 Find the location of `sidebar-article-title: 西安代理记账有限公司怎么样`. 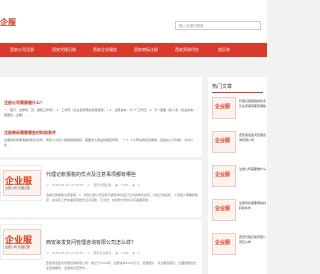

sidebar-article-title: 西安代理记账有限公司怎么样 is located at coordinates (253, 242).